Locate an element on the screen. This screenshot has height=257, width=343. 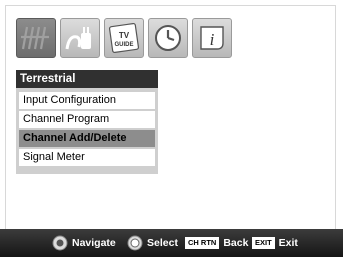
navigate-hint: Navigate is located at coordinates (84, 243).